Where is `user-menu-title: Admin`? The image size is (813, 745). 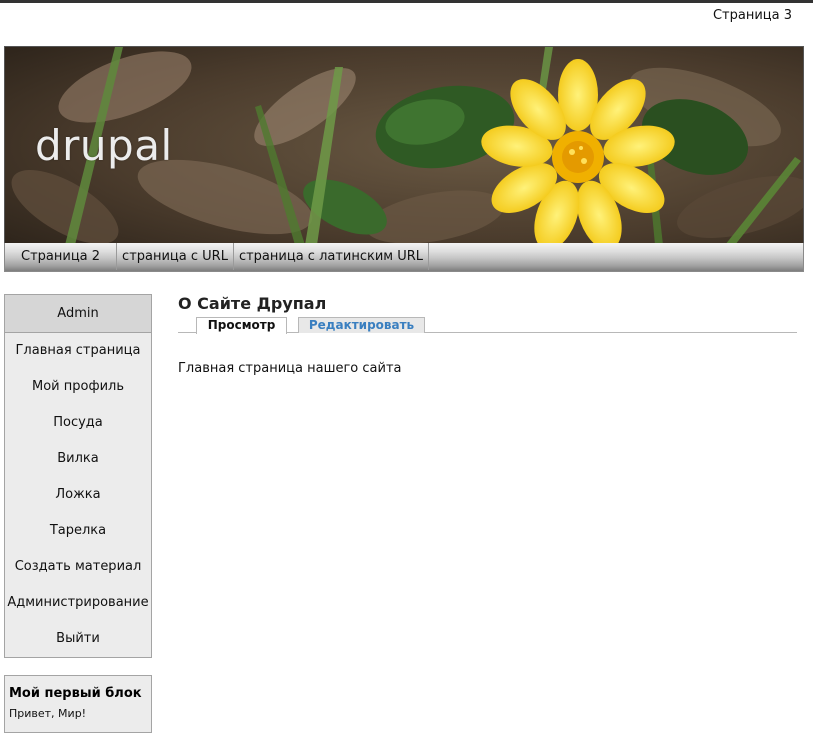
user-menu-title: Admin is located at coordinates (78, 314).